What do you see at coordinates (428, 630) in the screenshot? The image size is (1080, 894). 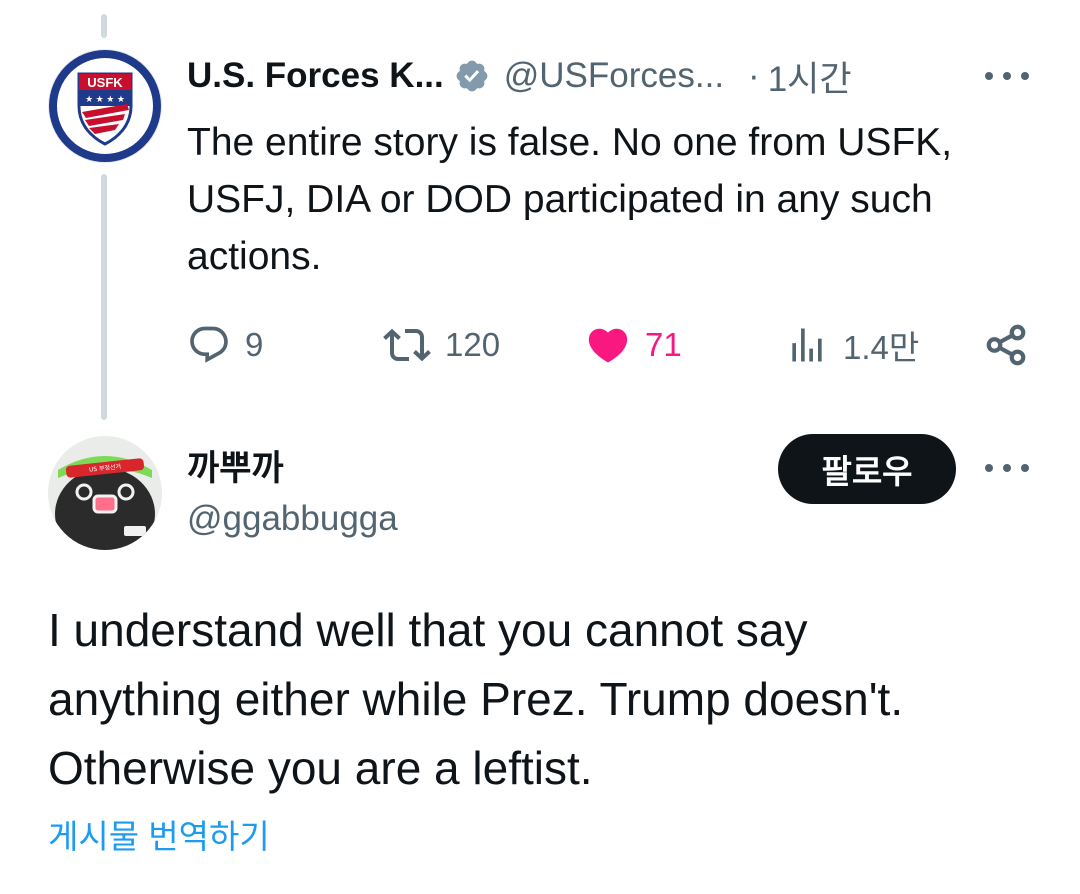 I see `reply-text-line: I understand well that you cannot say` at bounding box center [428, 630].